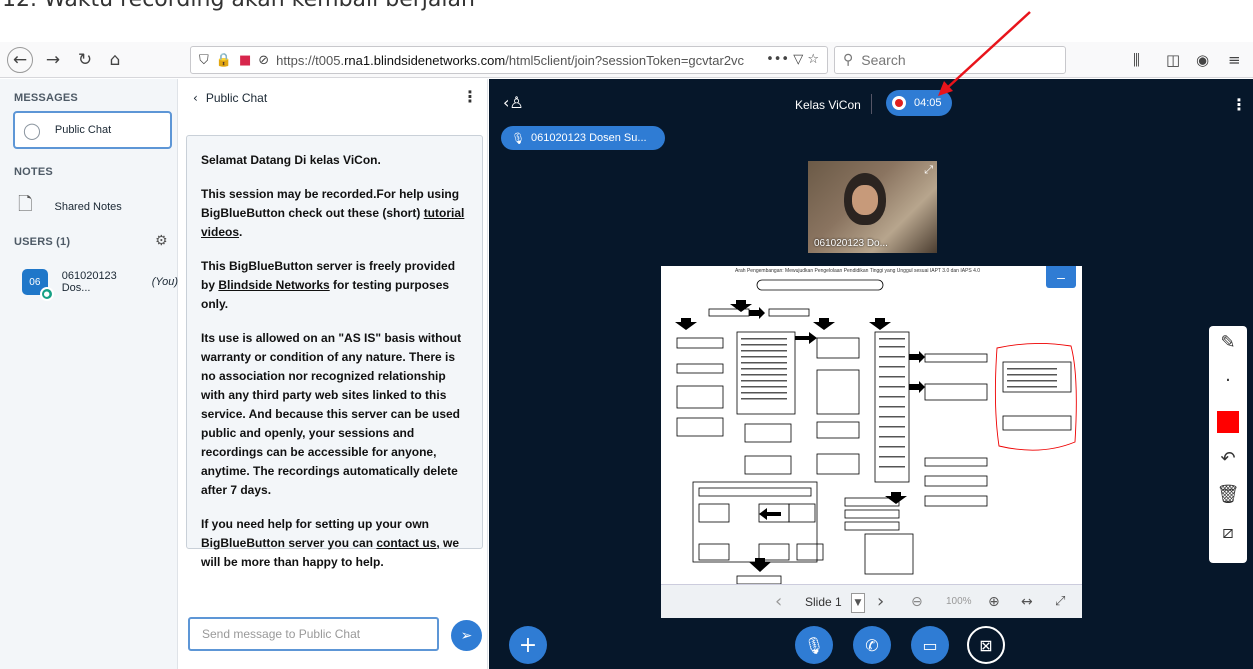  I want to click on public-chat-item: ◯ Public Chat, so click(92, 130).